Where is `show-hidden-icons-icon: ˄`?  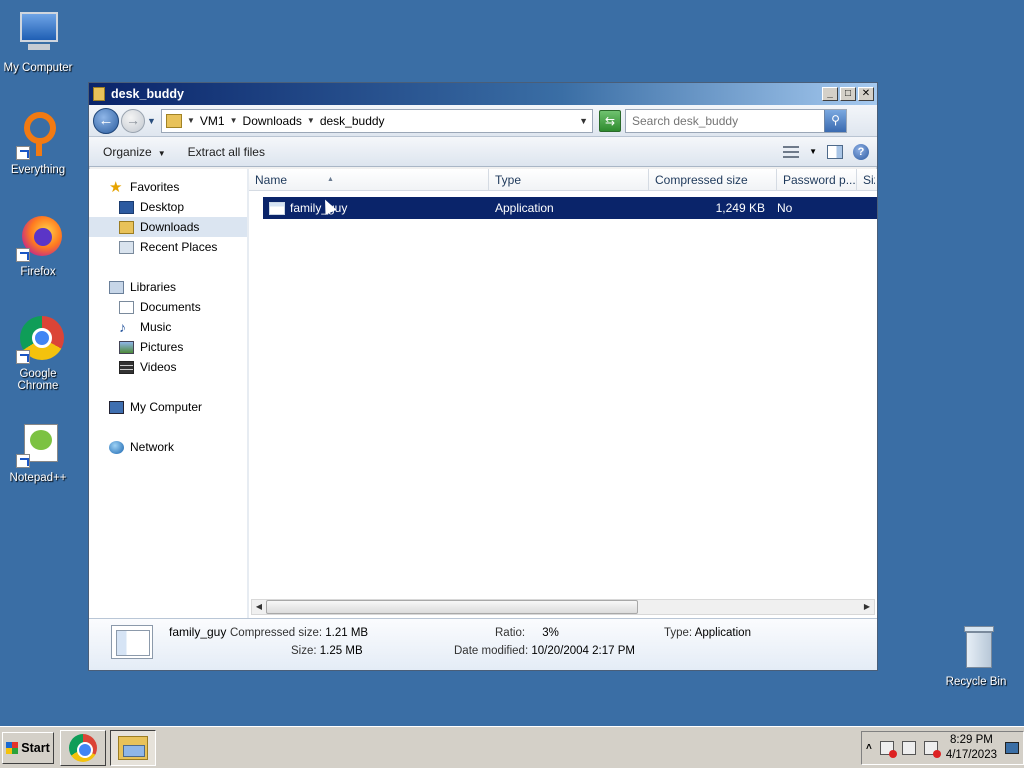
show-hidden-icons-icon: ˄ is located at coordinates (869, 747).